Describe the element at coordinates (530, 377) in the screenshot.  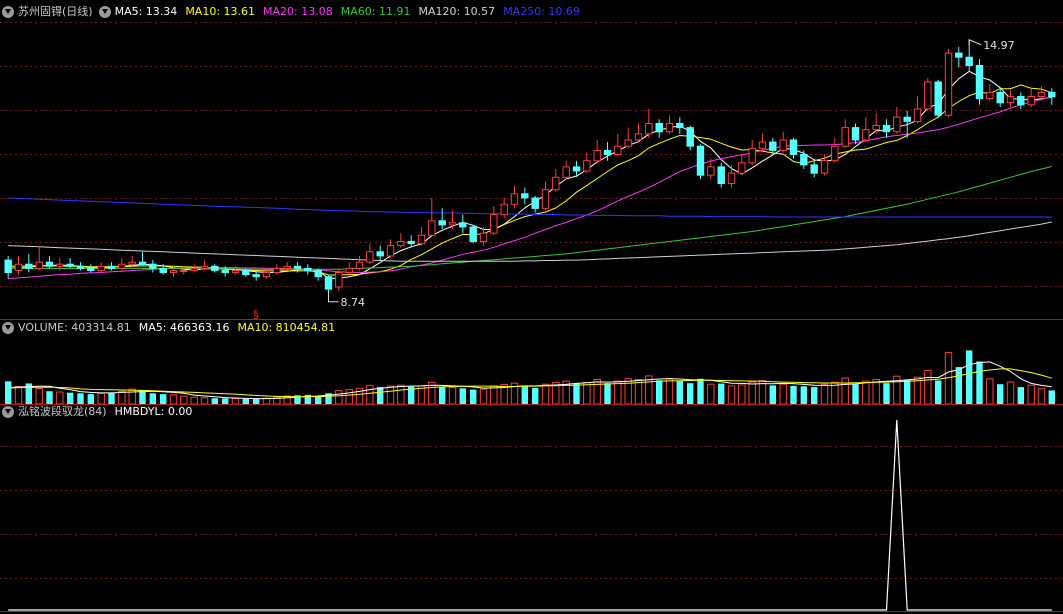
I see `volume-bars` at that location.